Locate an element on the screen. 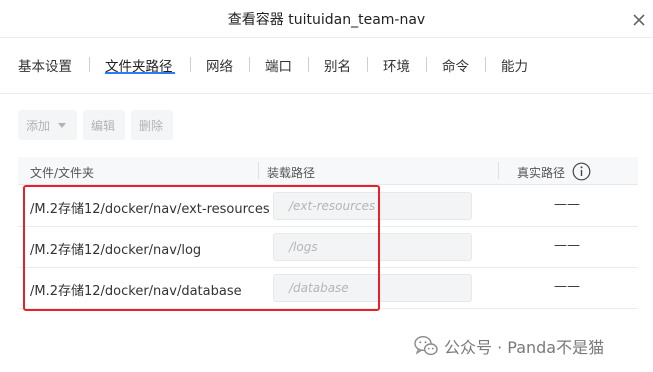 The width and height of the screenshot is (653, 372). dropdown-caret-icon is located at coordinates (62, 125).